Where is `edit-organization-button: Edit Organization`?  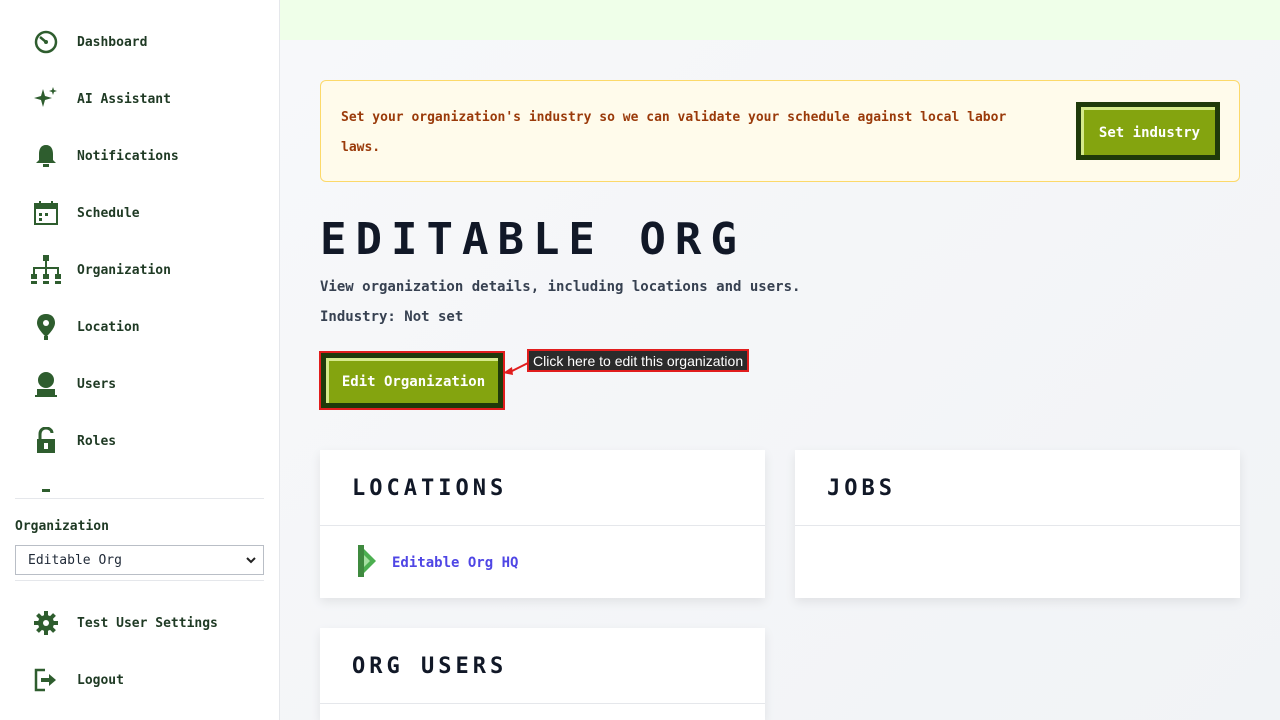 edit-organization-button: Edit Organization is located at coordinates (412, 380).